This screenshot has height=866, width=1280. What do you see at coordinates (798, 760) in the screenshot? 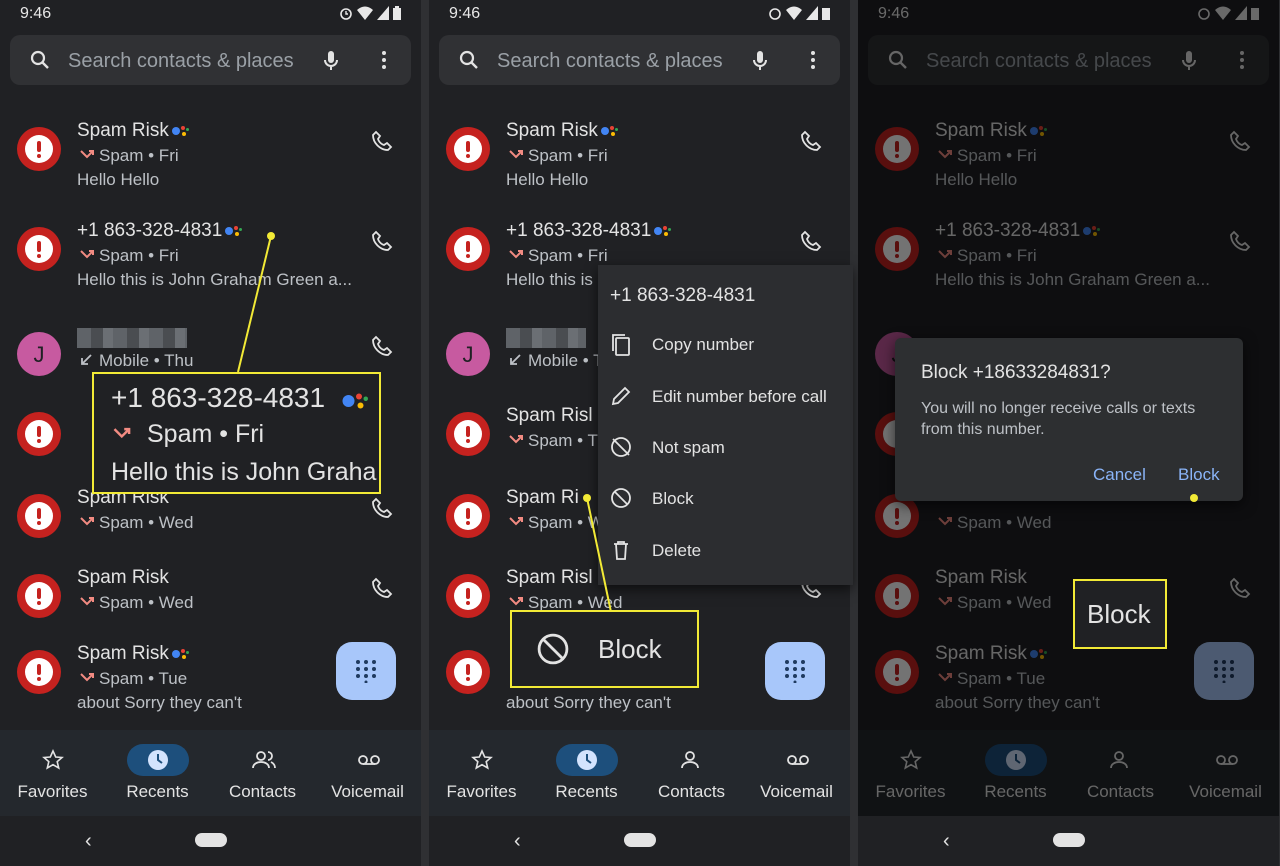
I see `voicemail-icon` at bounding box center [798, 760].